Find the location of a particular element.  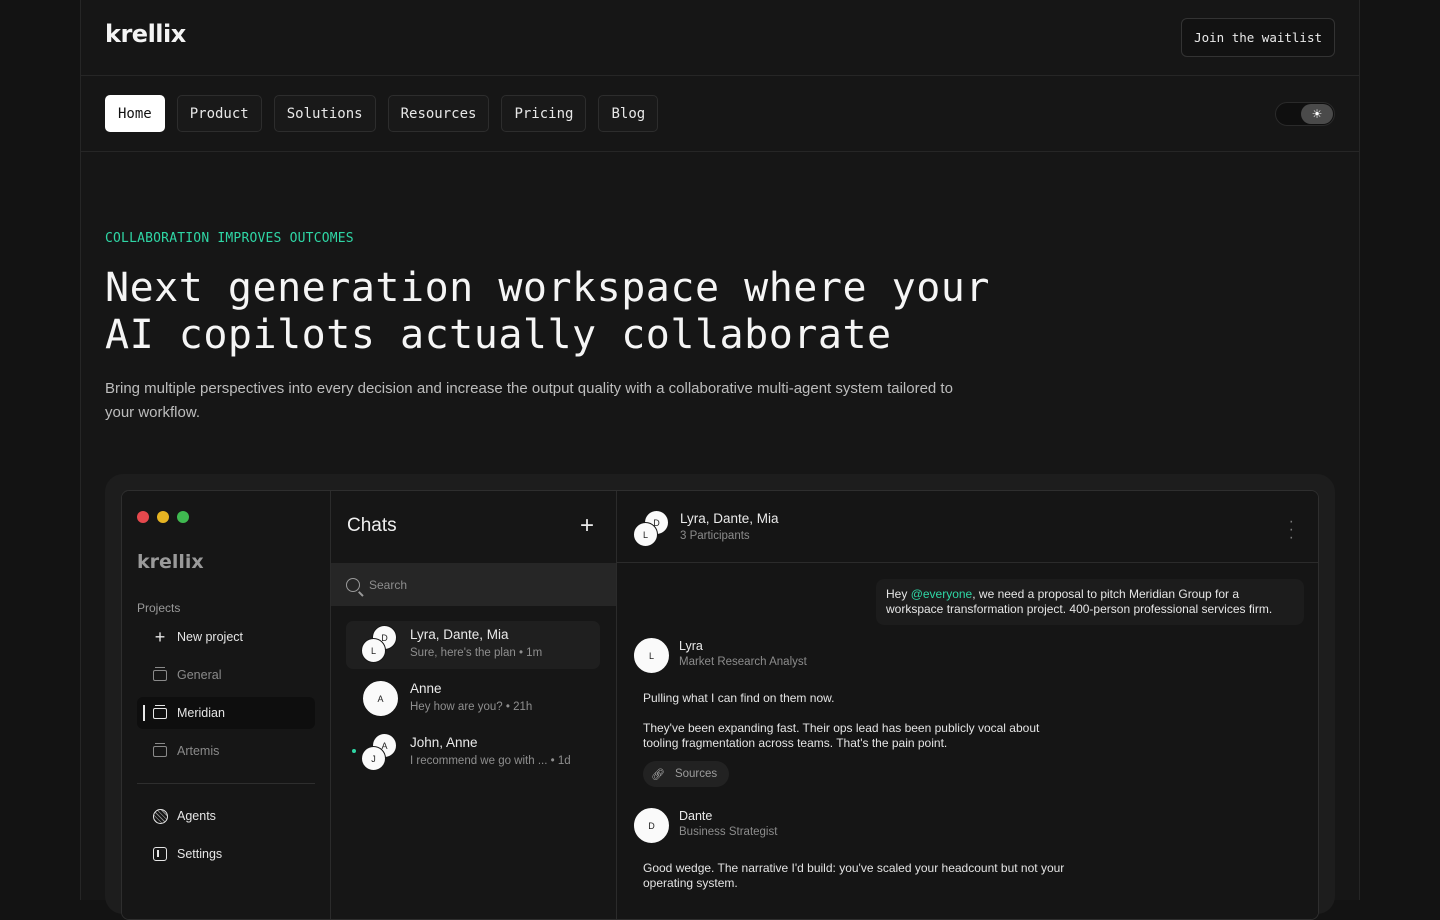

conversation-header: D L Lyra, Dante, Mia 3 Participants · · · is located at coordinates (967, 527).